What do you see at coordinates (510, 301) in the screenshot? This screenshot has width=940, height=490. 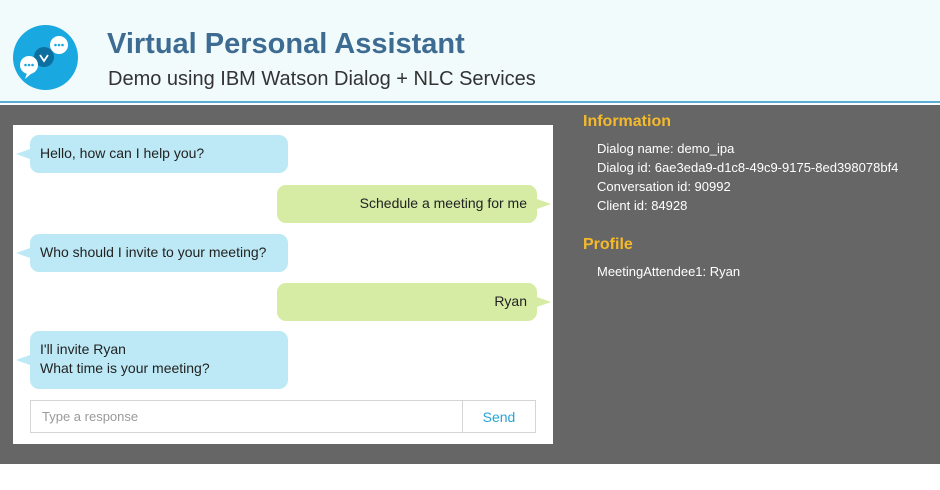 I see `message-text: Ryan` at bounding box center [510, 301].